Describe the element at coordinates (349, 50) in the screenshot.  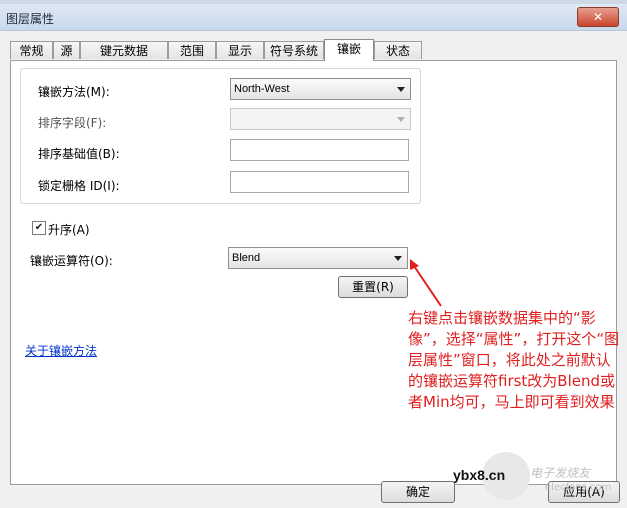
I see `tab-mosaic: 镶嵌` at that location.